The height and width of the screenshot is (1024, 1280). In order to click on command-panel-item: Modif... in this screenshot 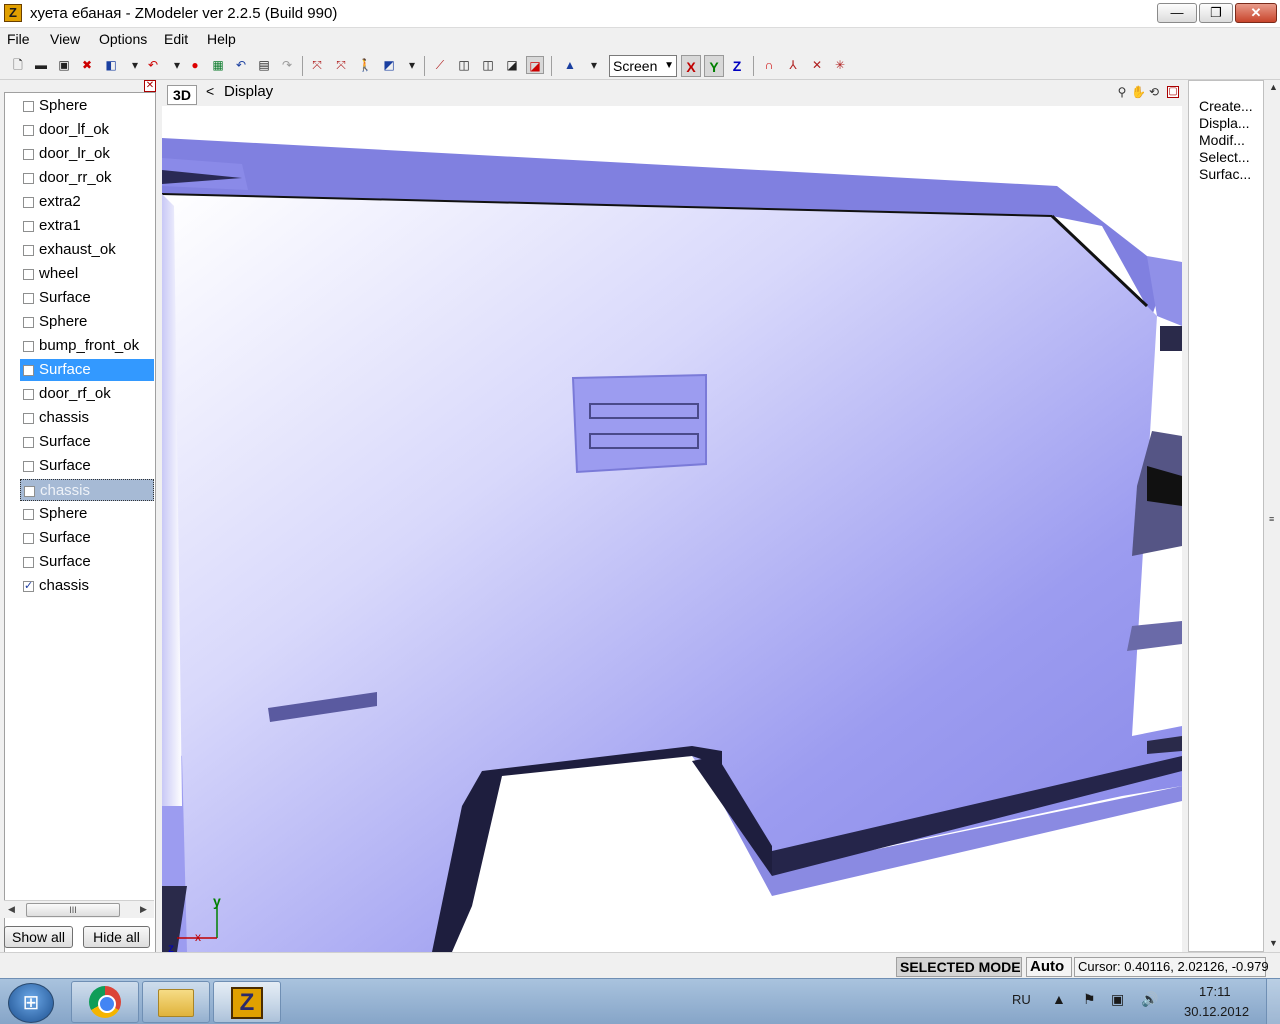, I will do `click(1231, 140)`.